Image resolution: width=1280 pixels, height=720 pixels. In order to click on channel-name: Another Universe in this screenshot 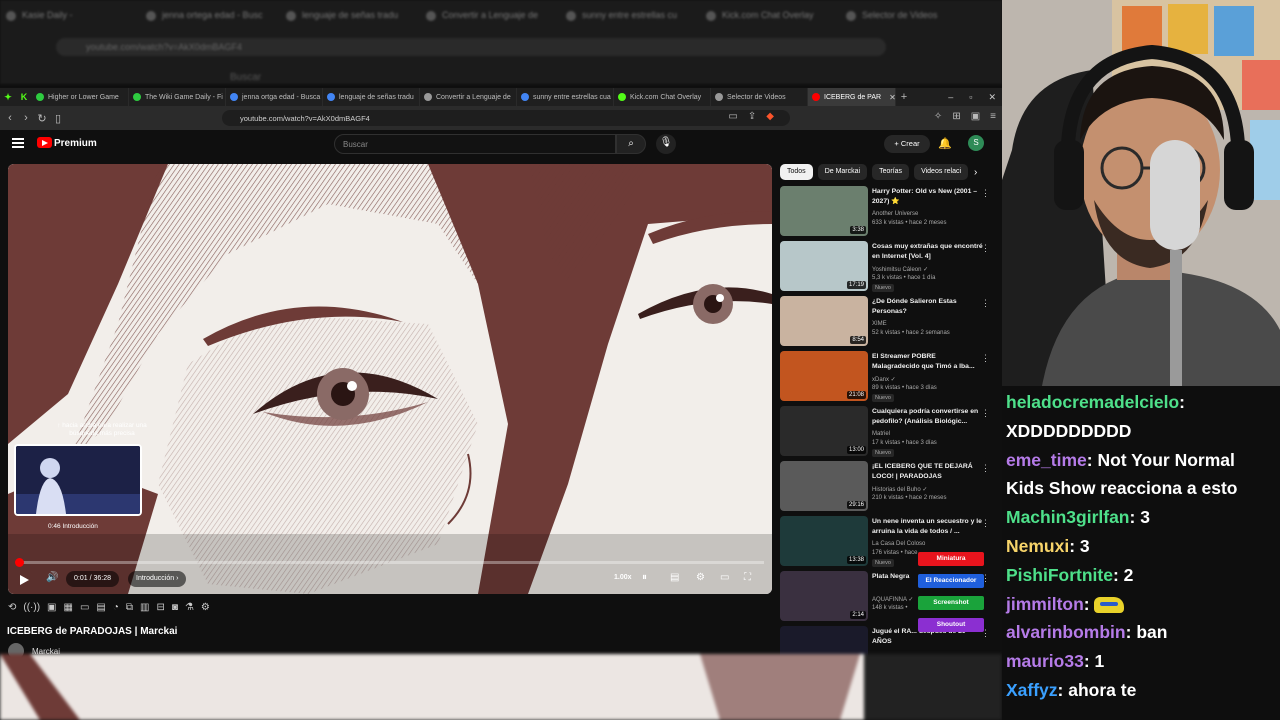, I will do `click(895, 214)`.